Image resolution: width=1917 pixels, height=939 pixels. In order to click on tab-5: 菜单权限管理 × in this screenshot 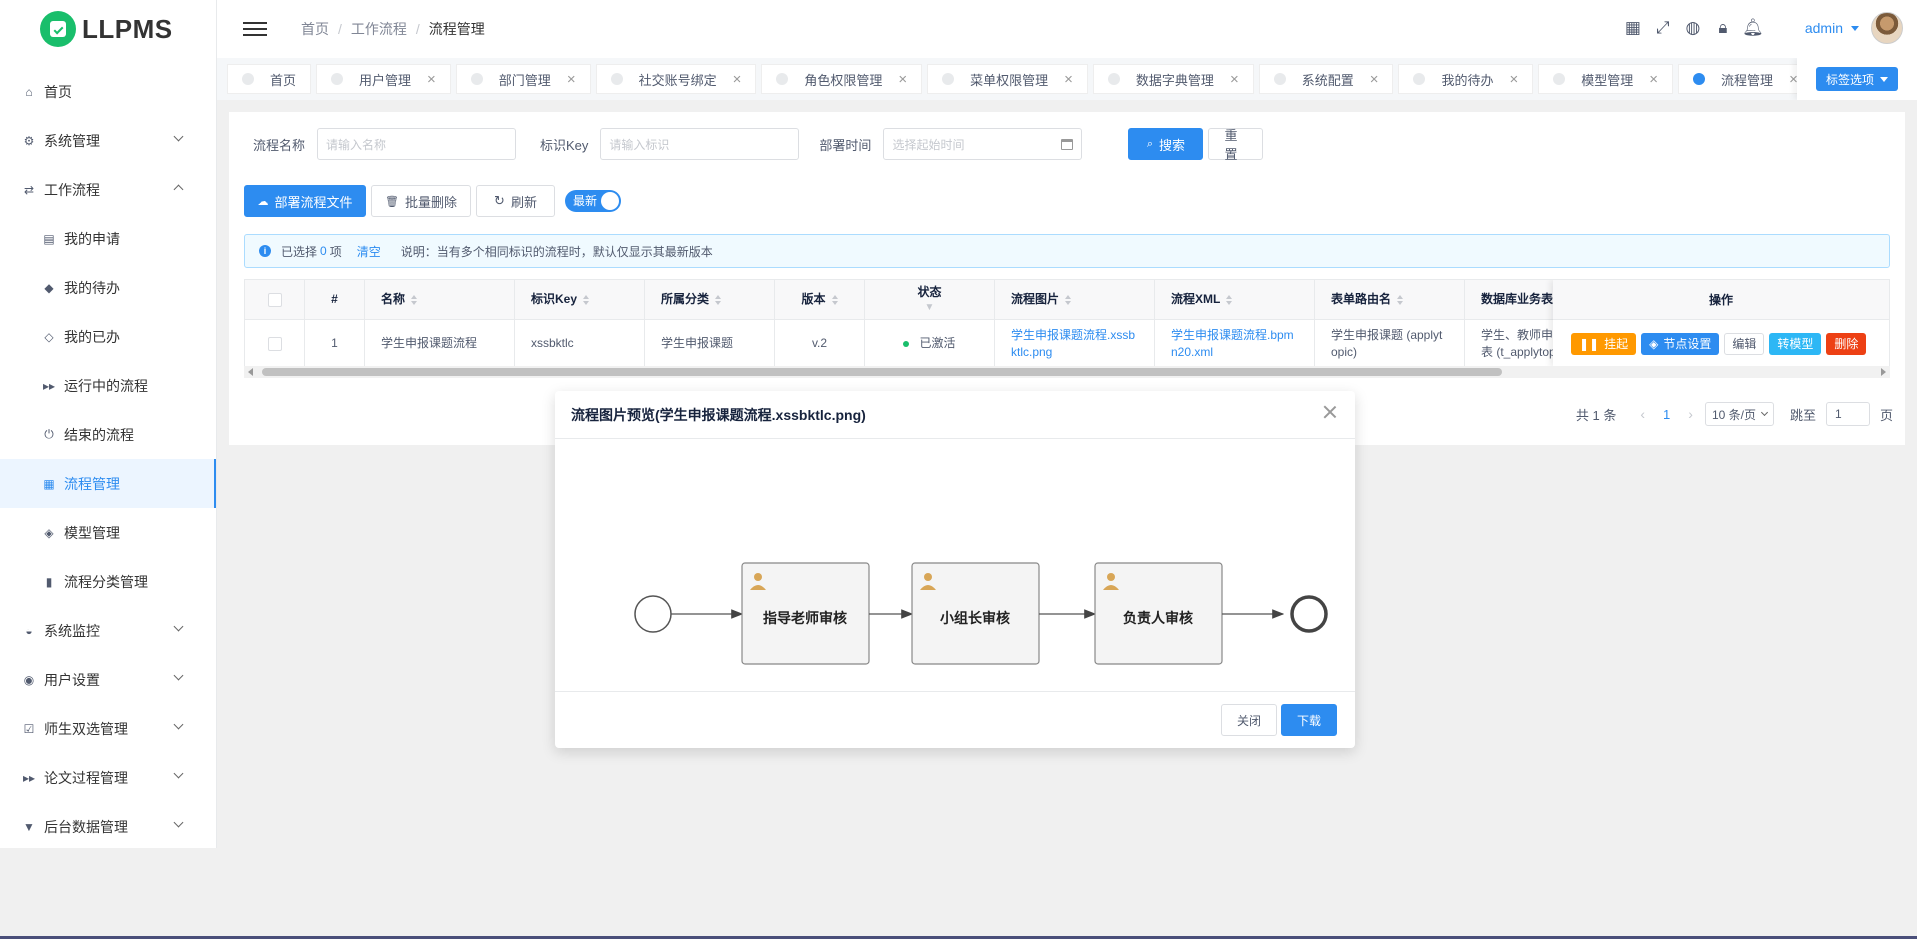, I will do `click(1007, 79)`.